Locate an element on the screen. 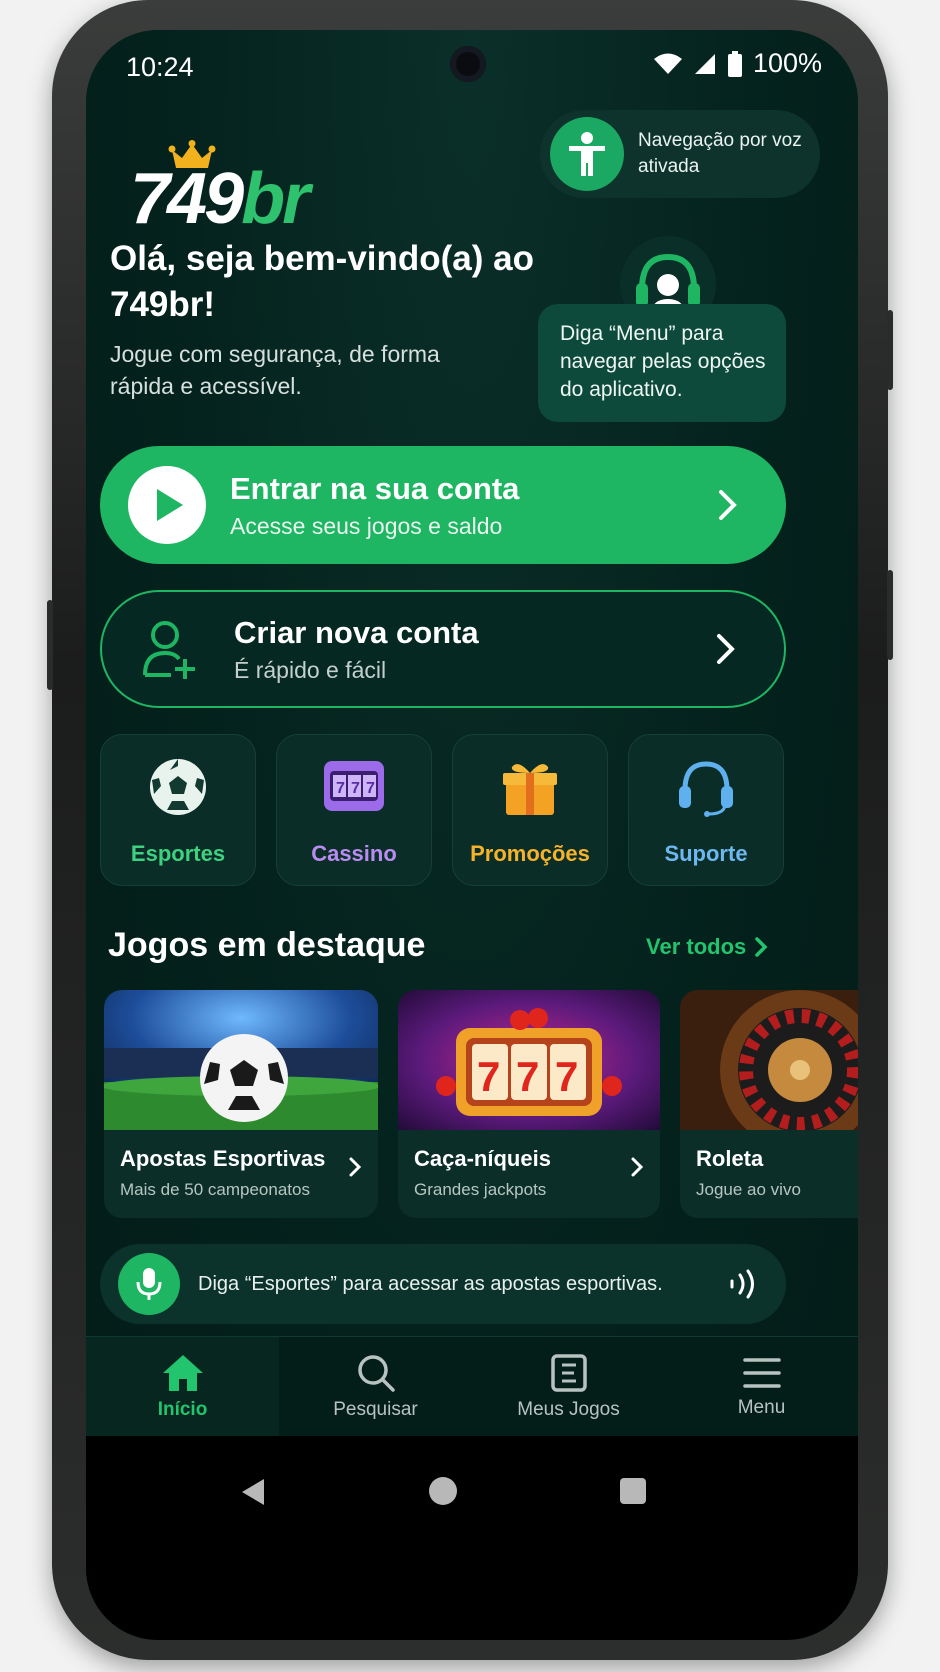  welcome-title: Olá, seja bem-vindo(a) ao 749br! is located at coordinates (322, 281).